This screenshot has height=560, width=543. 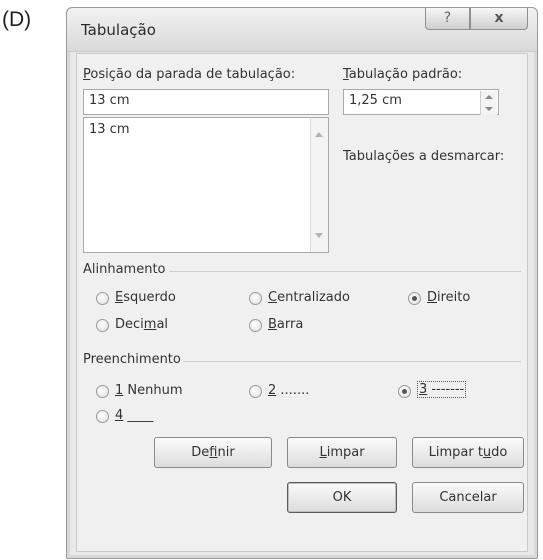 I want to click on leader-dashes-label: 3 -------, so click(x=442, y=389).